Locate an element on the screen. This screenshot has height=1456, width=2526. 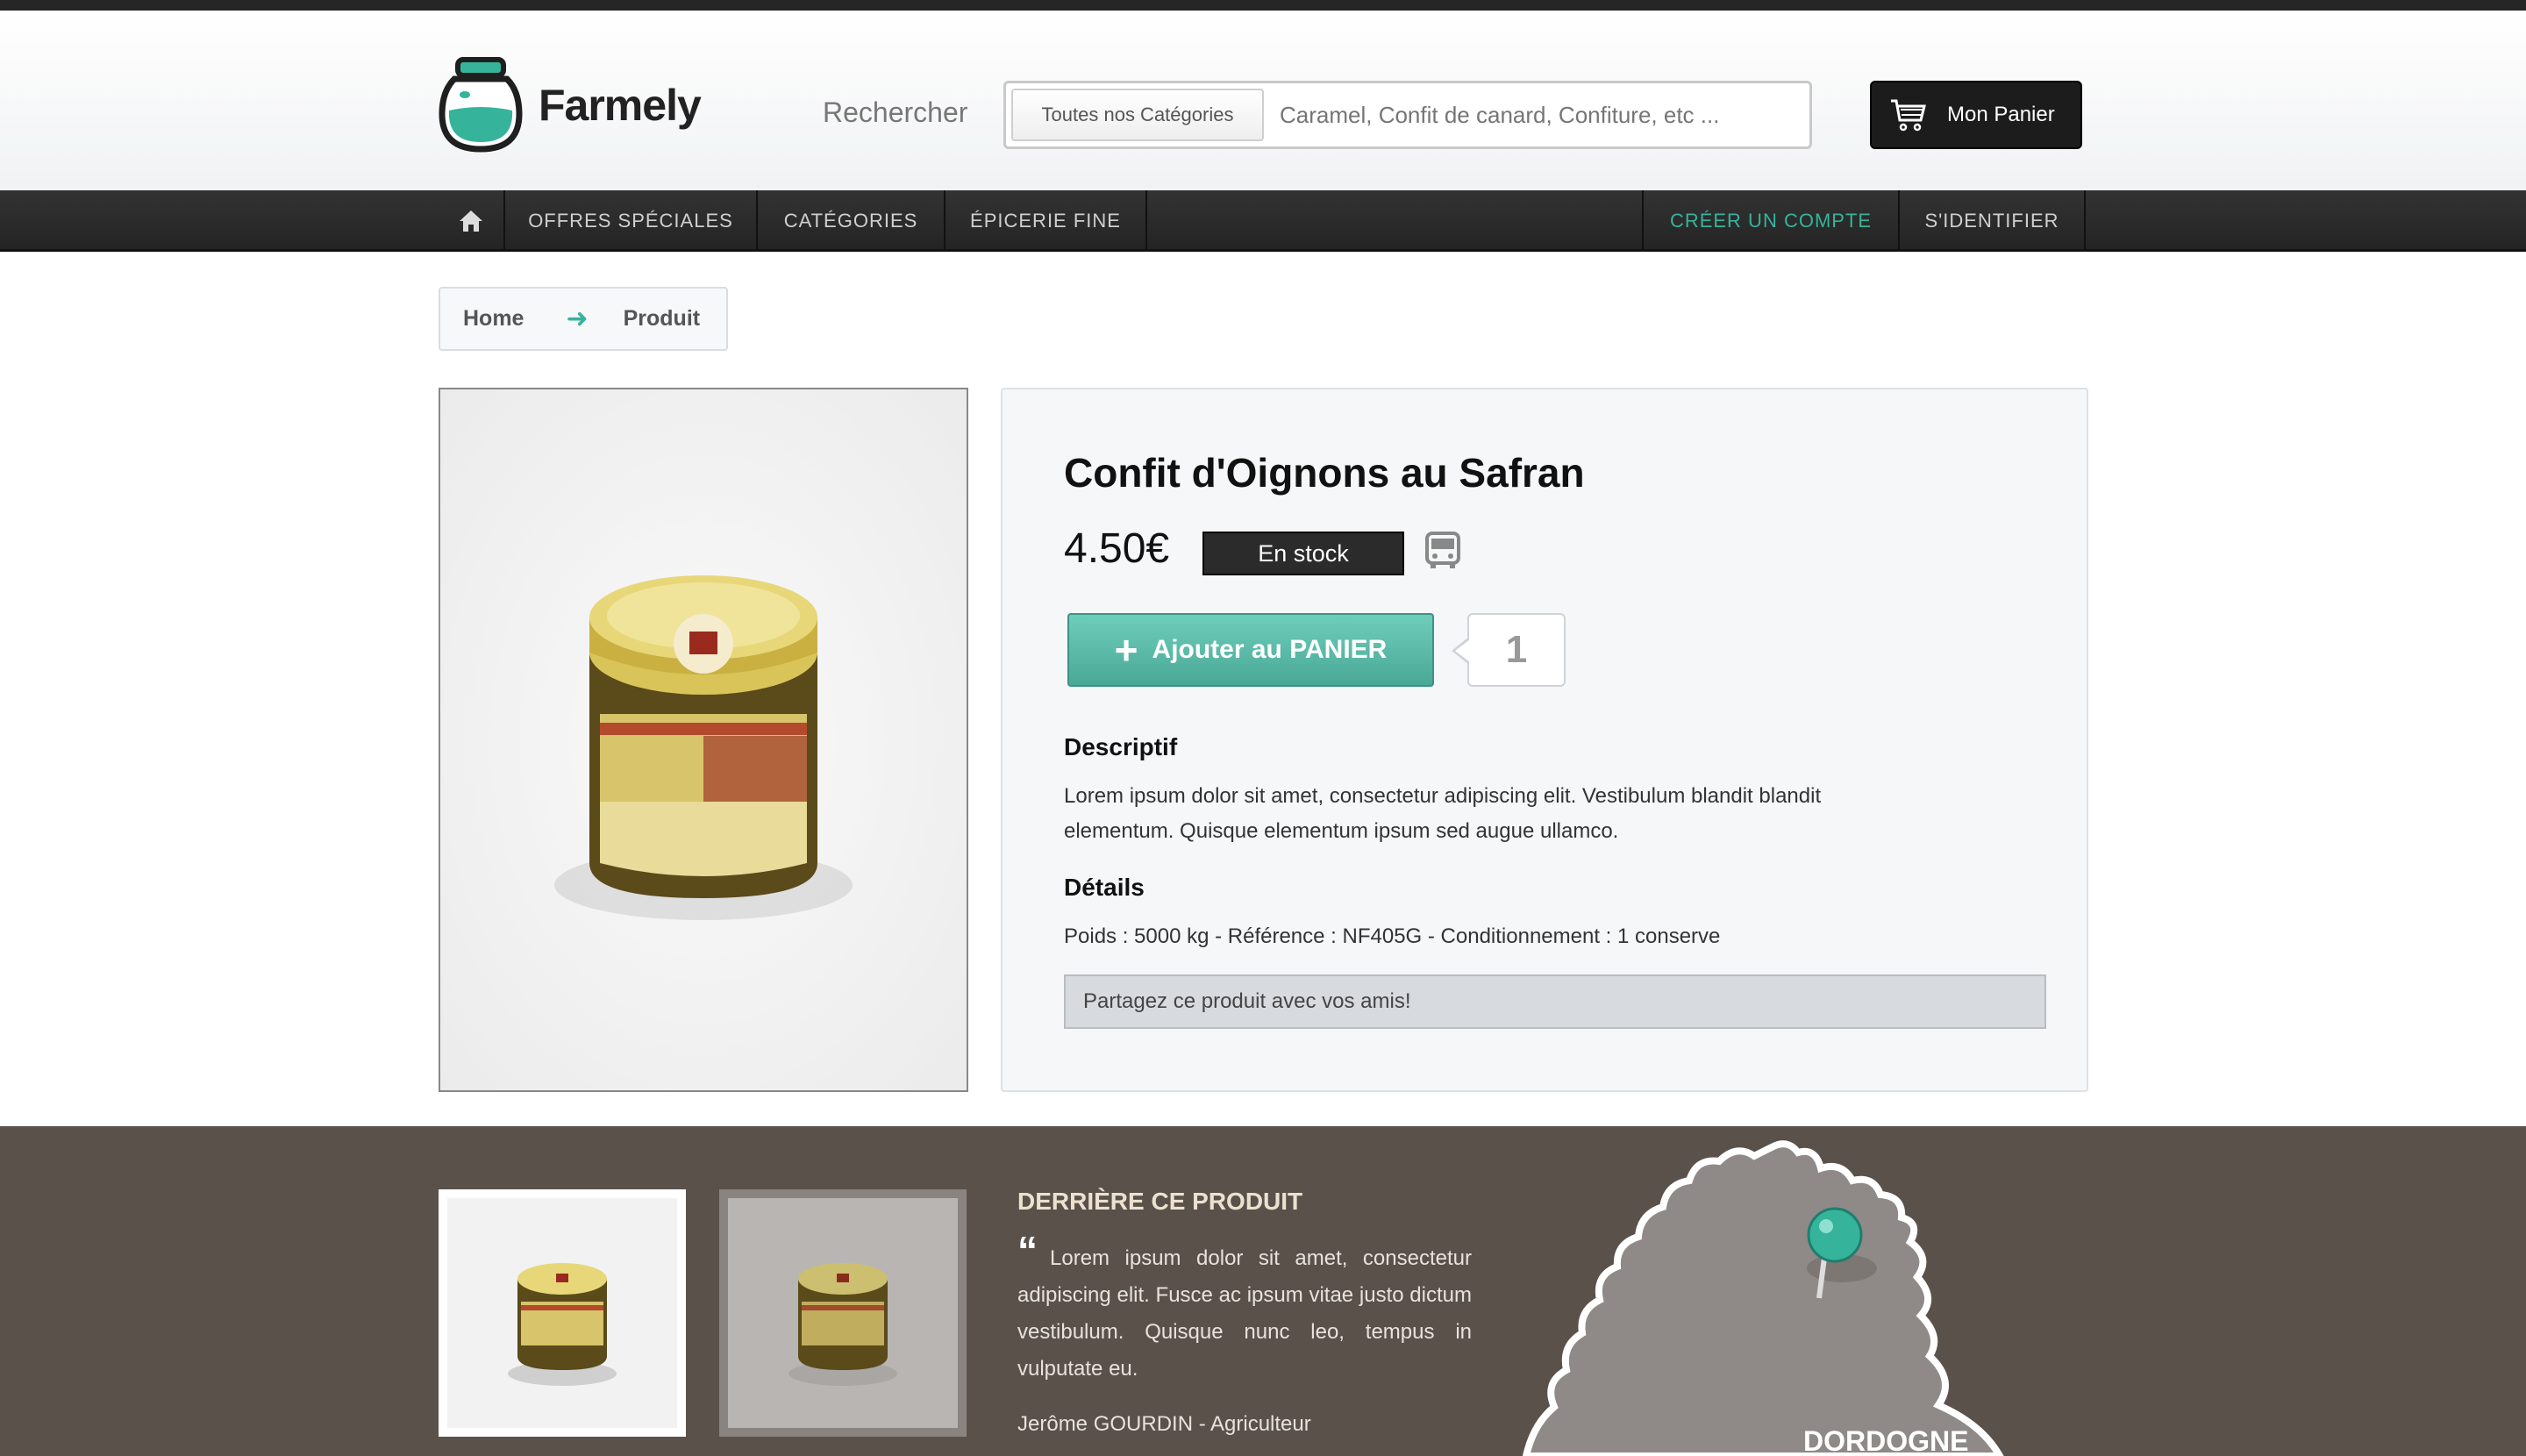
quantity-tip-inner is located at coordinates (1462, 650).